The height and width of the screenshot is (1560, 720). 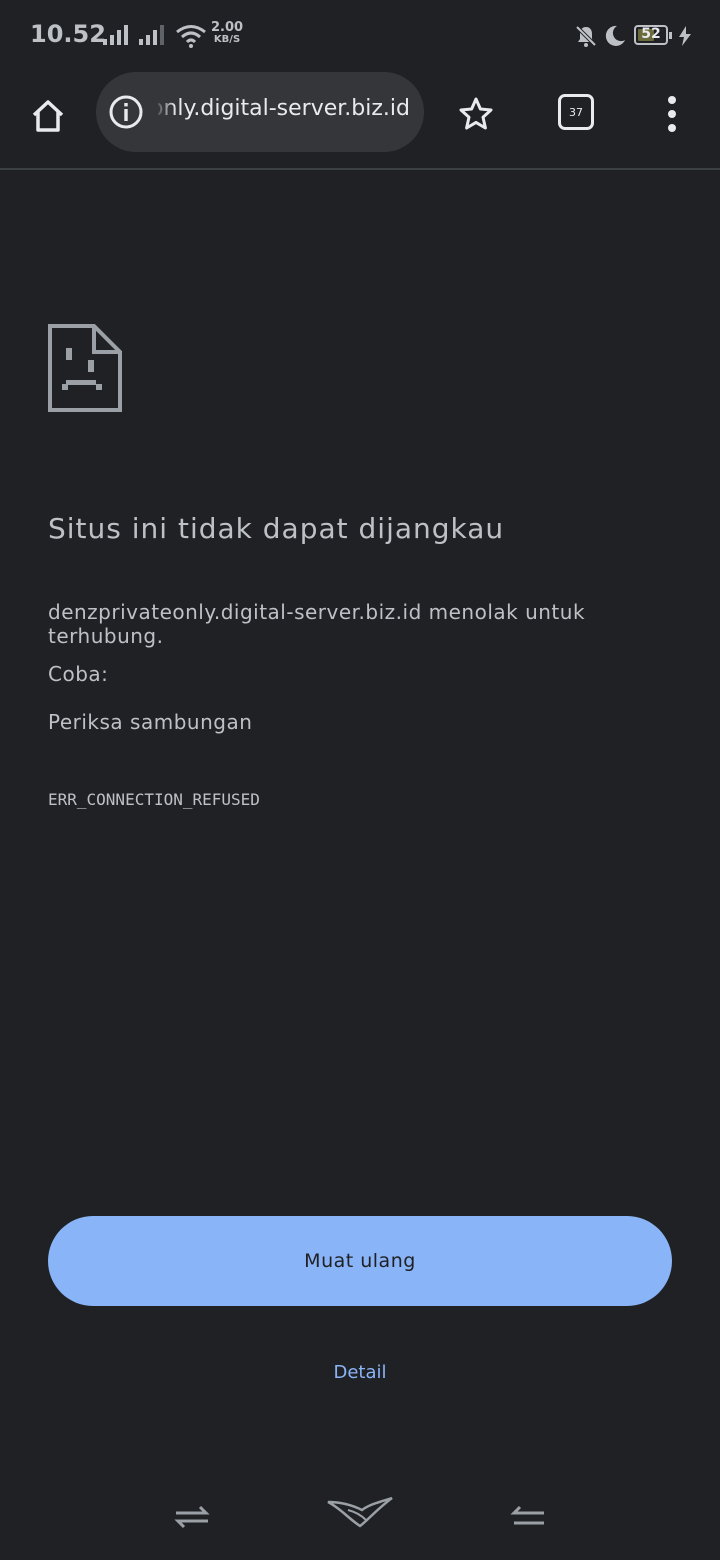 What do you see at coordinates (115, 35) in the screenshot?
I see `signal-1-icon` at bounding box center [115, 35].